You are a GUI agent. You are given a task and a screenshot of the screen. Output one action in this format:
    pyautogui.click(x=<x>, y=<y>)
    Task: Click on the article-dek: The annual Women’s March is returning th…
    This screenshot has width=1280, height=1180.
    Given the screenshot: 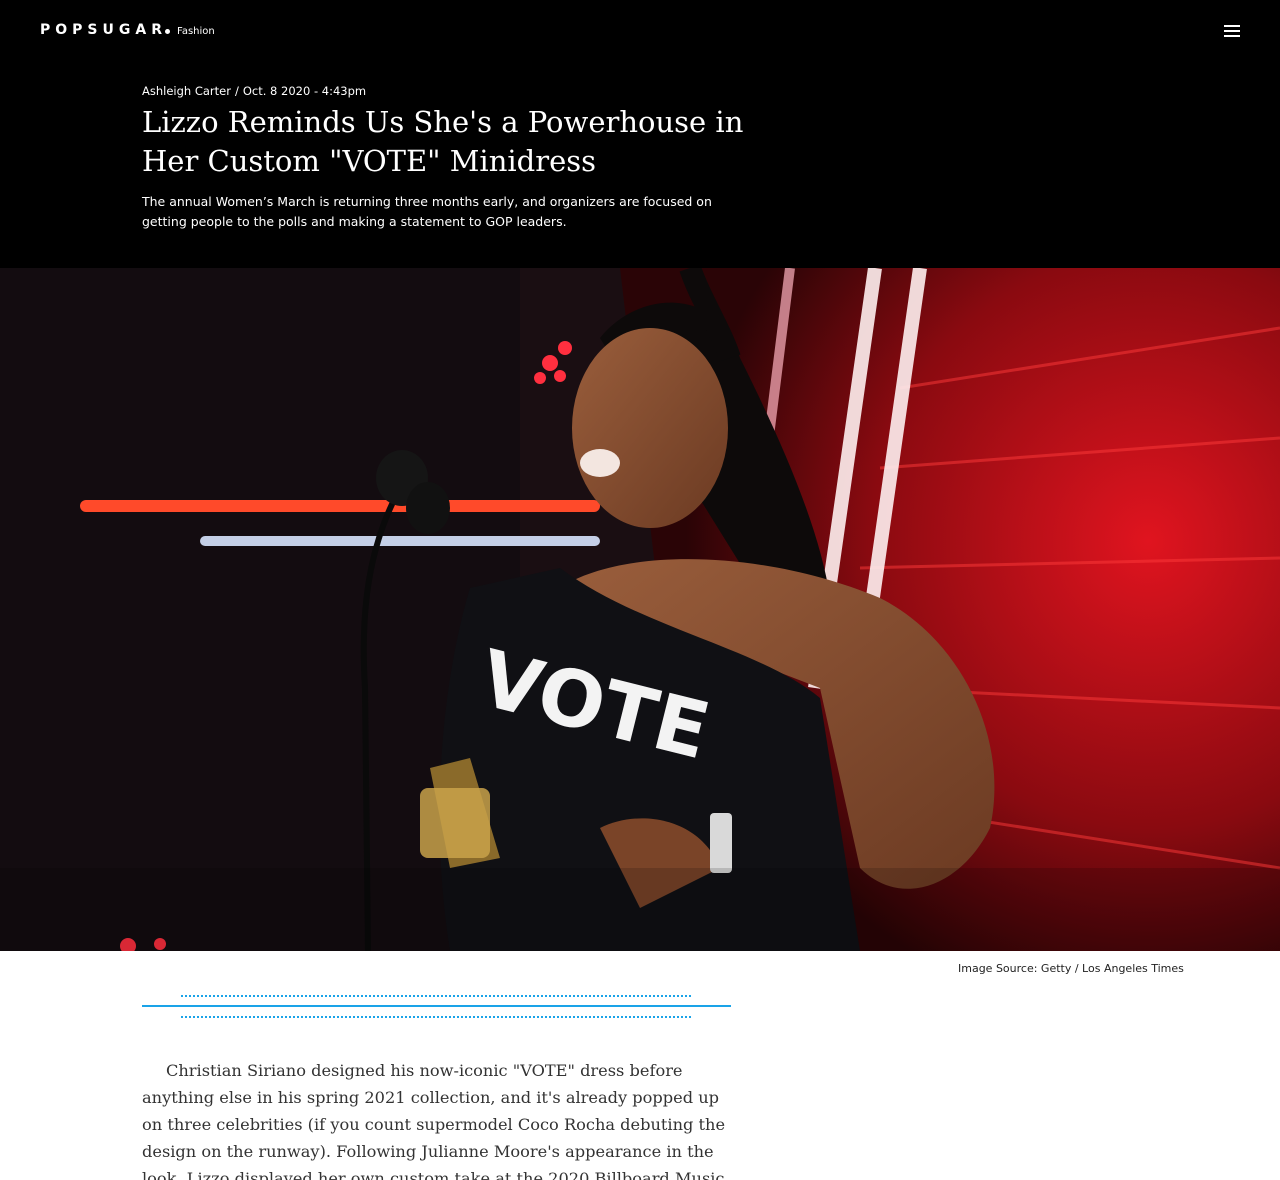 What is the action you would take?
    pyautogui.click(x=427, y=211)
    